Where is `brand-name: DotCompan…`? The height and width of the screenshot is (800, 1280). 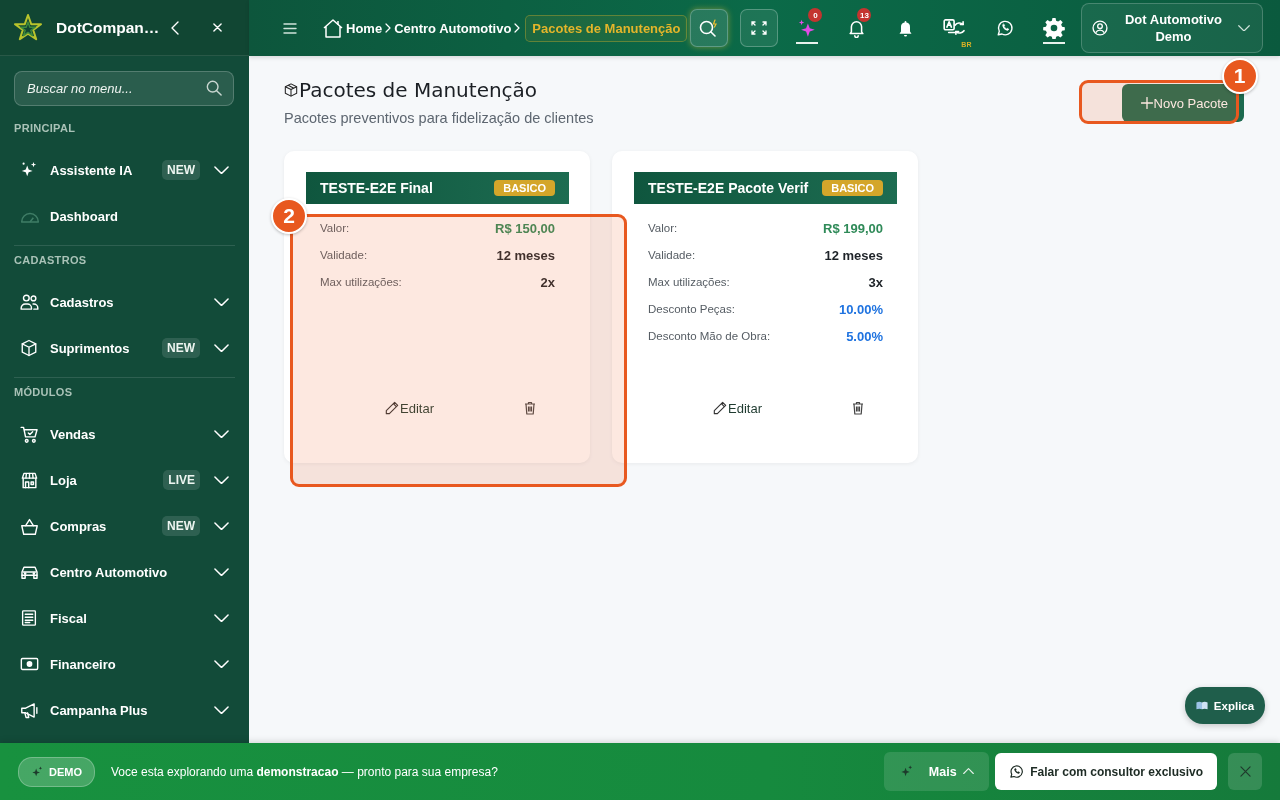
brand-name: DotCompan… is located at coordinates (107, 27).